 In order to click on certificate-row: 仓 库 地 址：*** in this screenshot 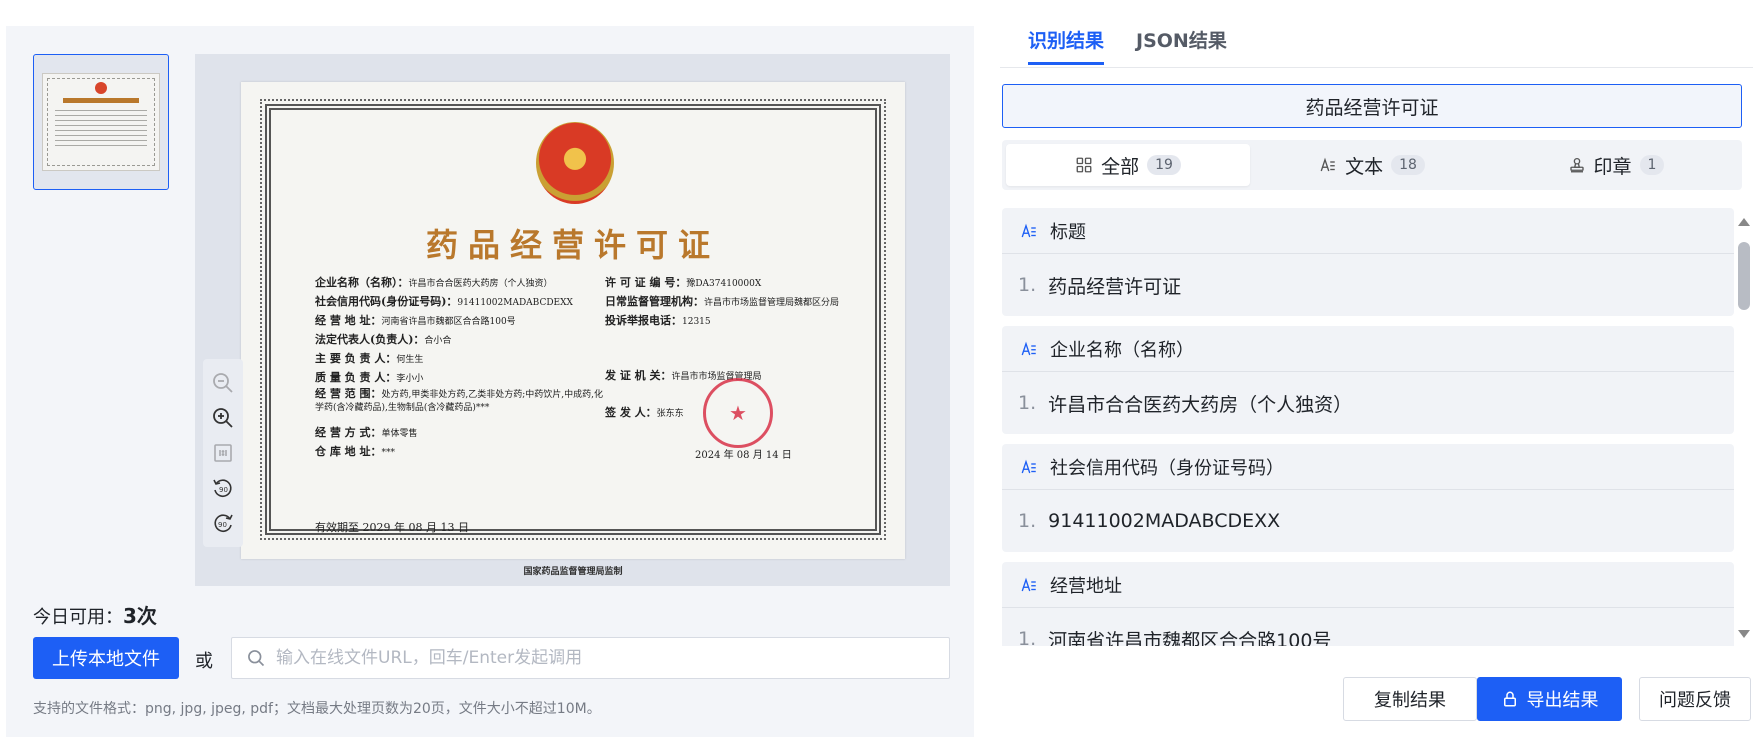, I will do `click(355, 451)`.